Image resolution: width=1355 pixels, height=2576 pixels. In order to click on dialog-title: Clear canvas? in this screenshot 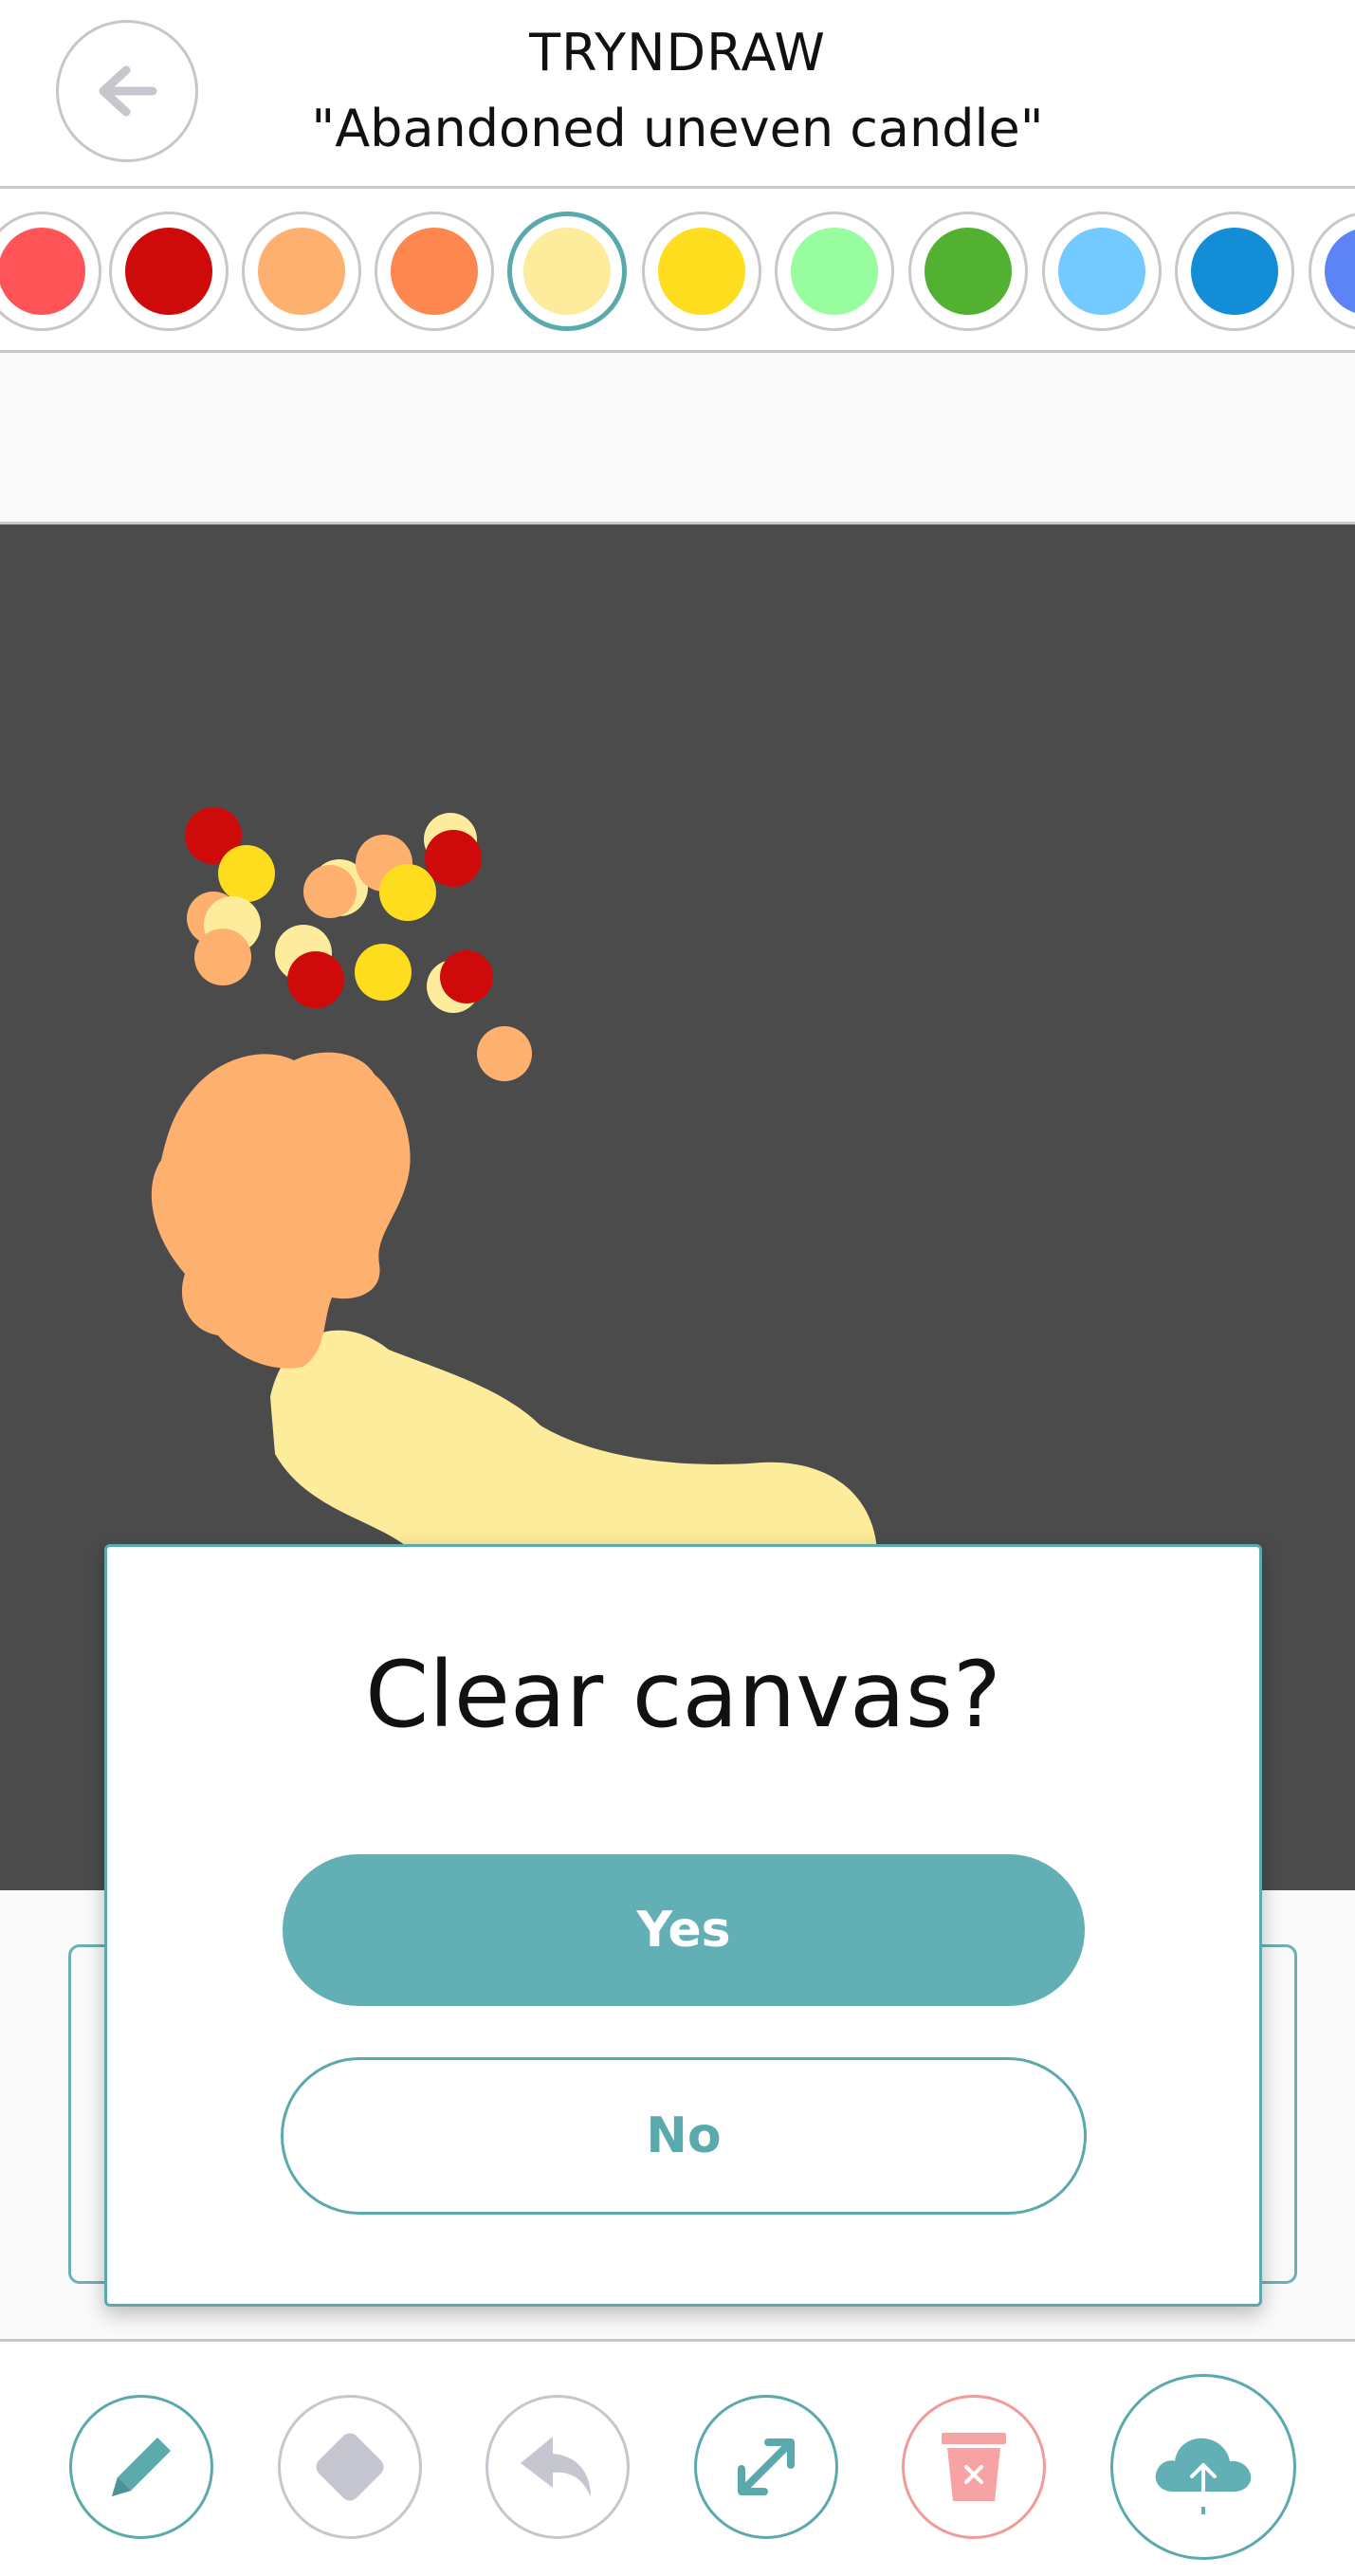, I will do `click(683, 1695)`.